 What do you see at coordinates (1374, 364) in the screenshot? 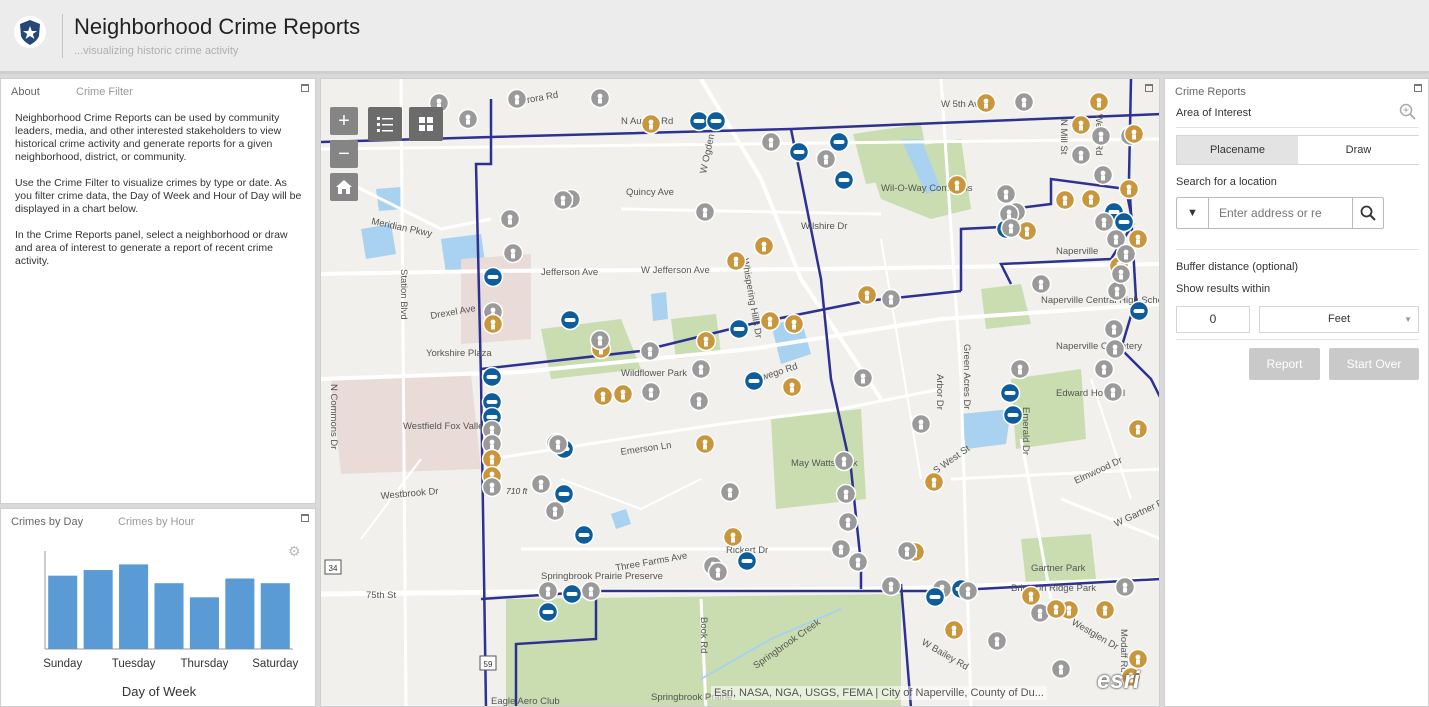
I see `start-over-button: Start Over` at bounding box center [1374, 364].